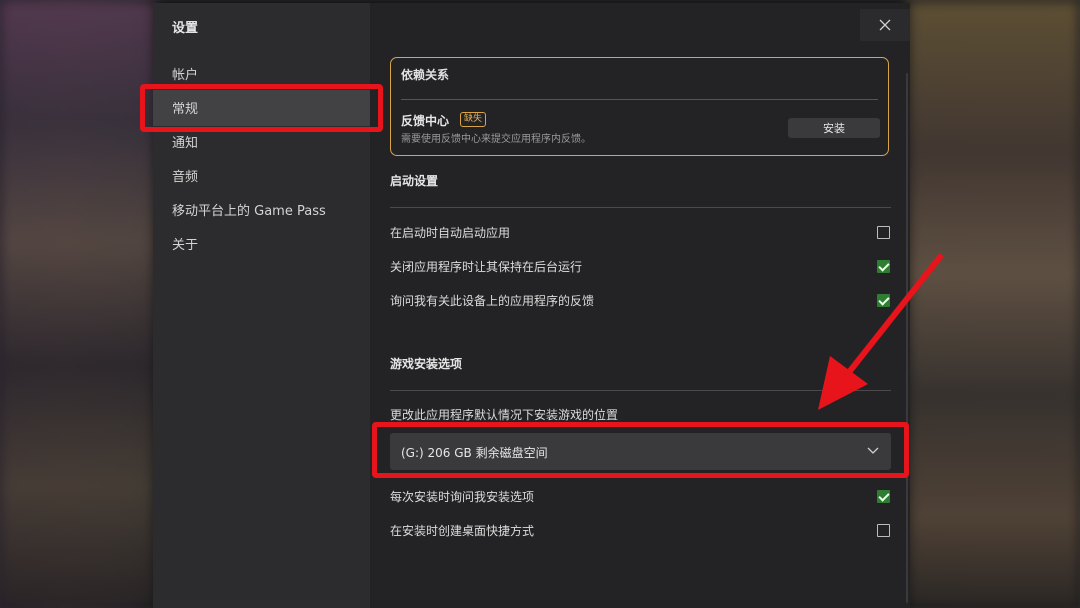  I want to click on install-location-dropdown: (G:) 206 GB 剩余磁盘空间, so click(640, 451).